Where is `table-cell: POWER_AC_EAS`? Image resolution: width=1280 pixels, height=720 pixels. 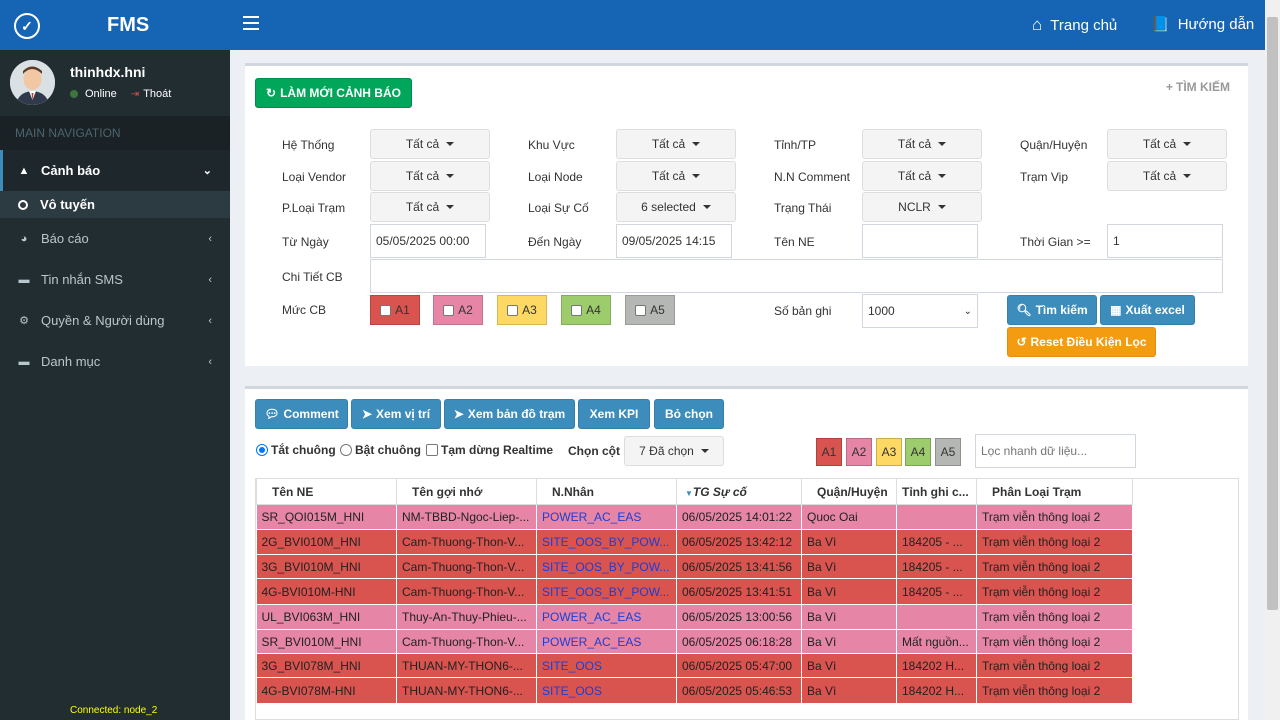 table-cell: POWER_AC_EAS is located at coordinates (606, 641).